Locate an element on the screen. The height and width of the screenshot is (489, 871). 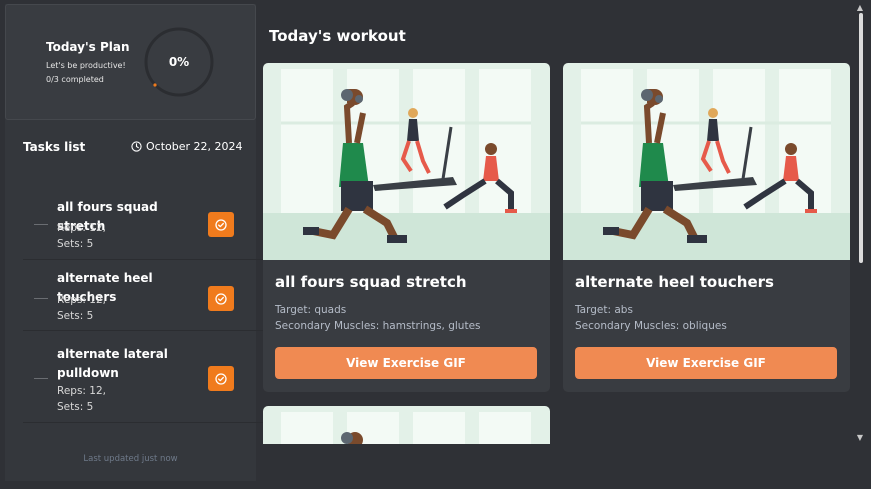
page-title: Today's workout is located at coordinates (337, 36).